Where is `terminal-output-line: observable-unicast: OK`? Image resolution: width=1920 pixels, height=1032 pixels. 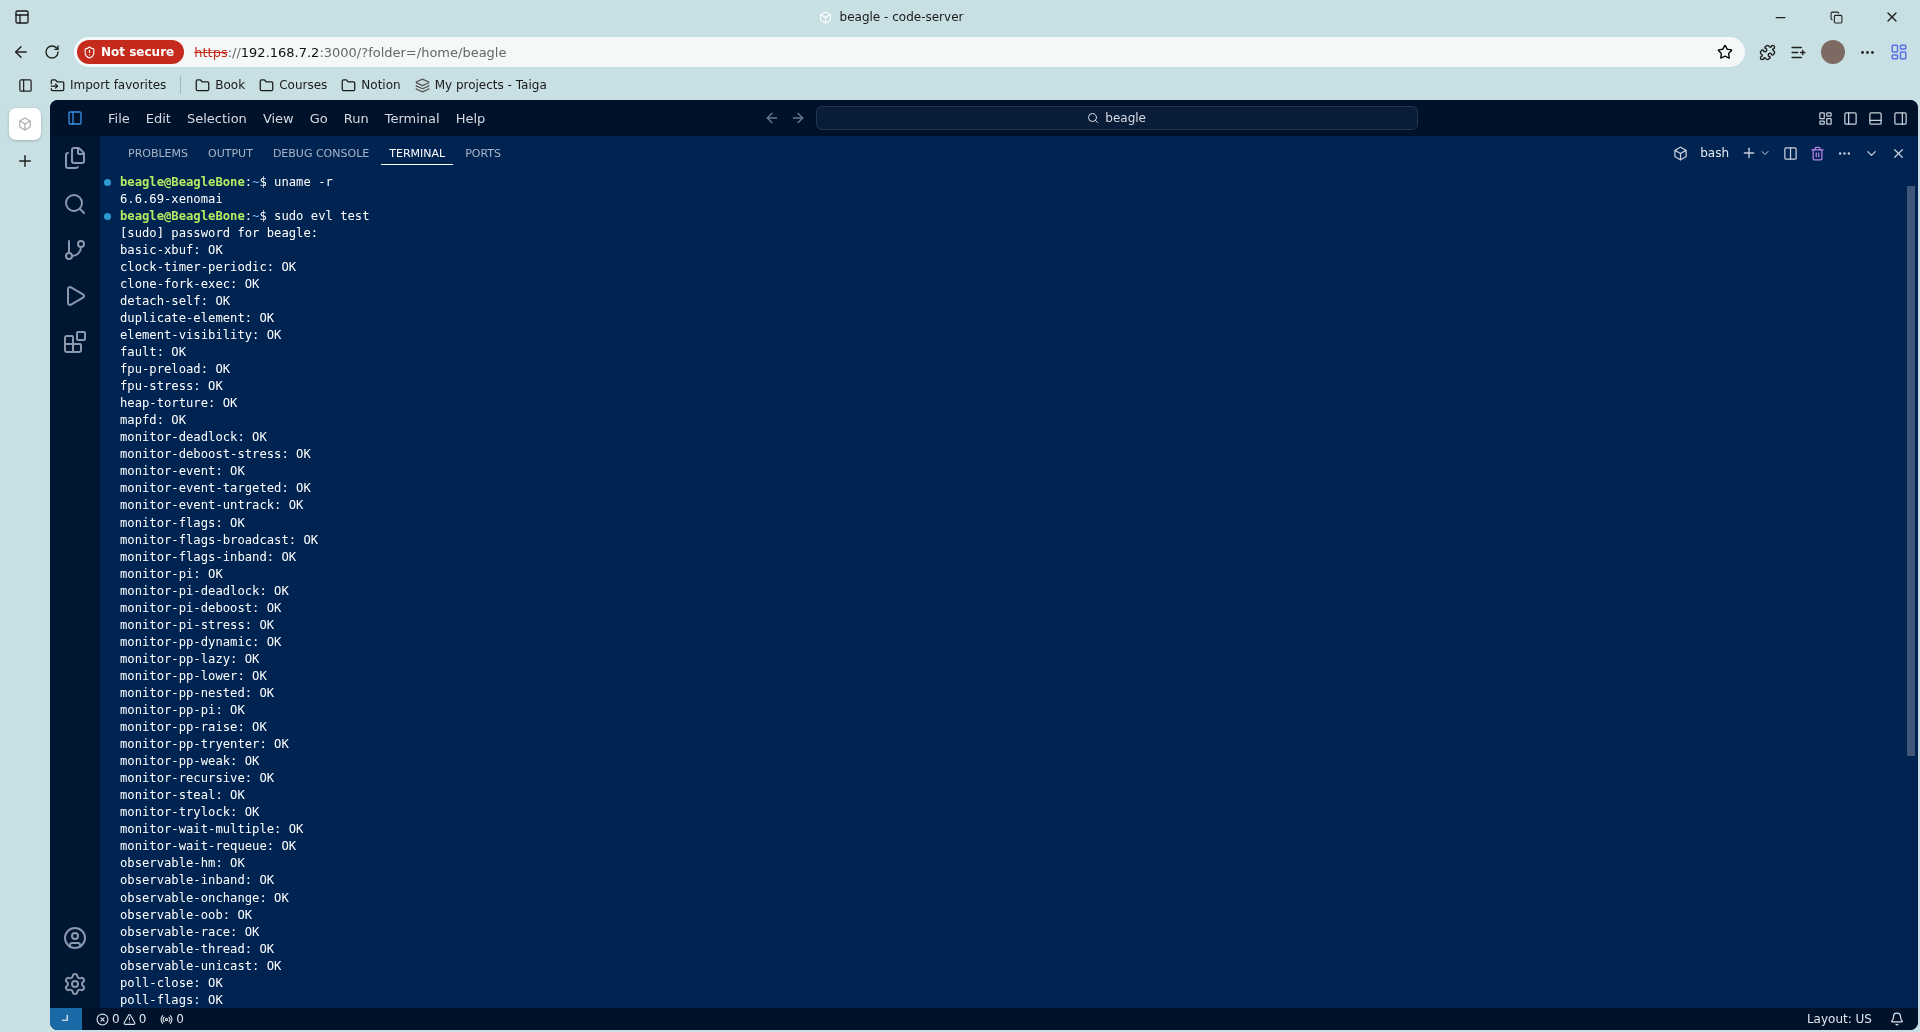 terminal-output-line: observable-unicast: OK is located at coordinates (201, 966).